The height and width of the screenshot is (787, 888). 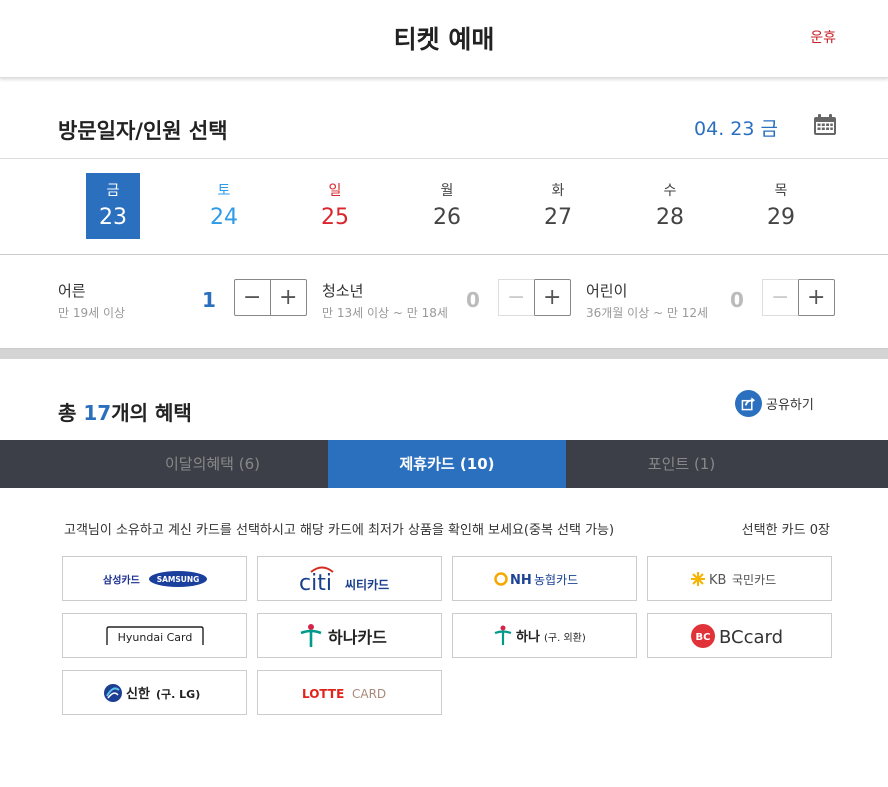 I want to click on benefit-tabs: 이달의혜택 (6) 제휴카드 (10) 포인트 (1), so click(x=444, y=464).